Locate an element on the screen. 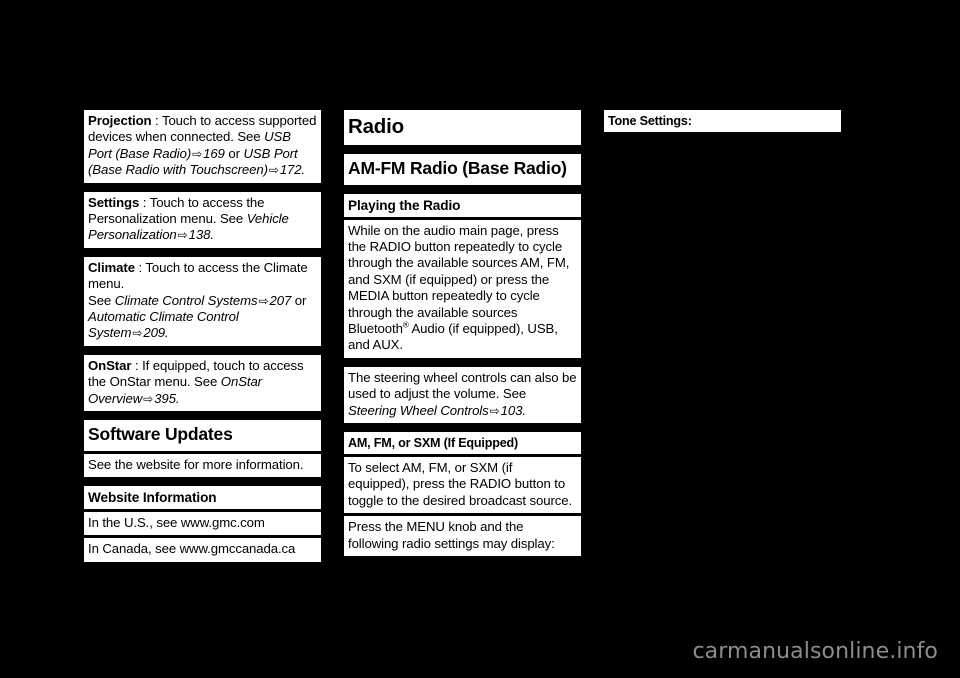 This screenshot has height=678, width=960. steering-wheel-reference: Steering Wheel Controls is located at coordinates (418, 410).